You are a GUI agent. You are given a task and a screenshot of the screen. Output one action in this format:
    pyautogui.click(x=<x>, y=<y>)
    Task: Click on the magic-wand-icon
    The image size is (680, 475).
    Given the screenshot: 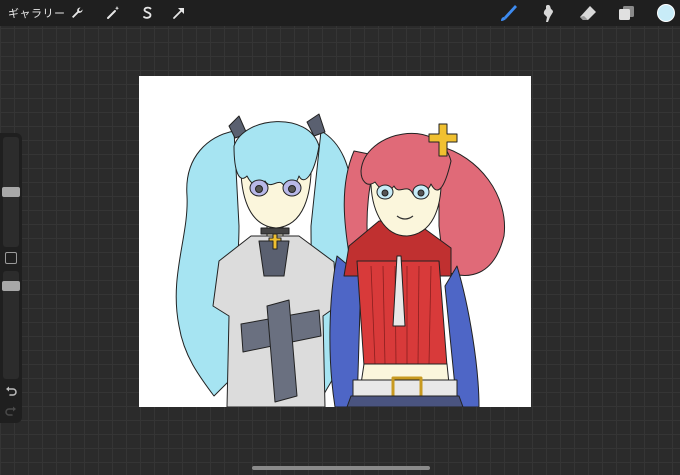 What is the action you would take?
    pyautogui.click(x=113, y=13)
    